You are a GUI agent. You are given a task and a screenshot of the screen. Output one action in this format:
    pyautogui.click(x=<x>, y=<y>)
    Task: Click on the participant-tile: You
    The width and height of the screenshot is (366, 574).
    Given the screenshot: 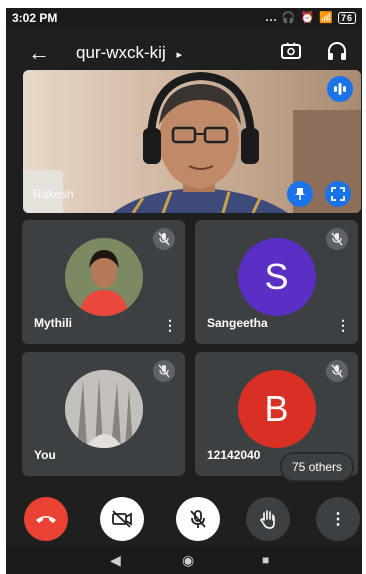 What is the action you would take?
    pyautogui.click(x=103, y=414)
    